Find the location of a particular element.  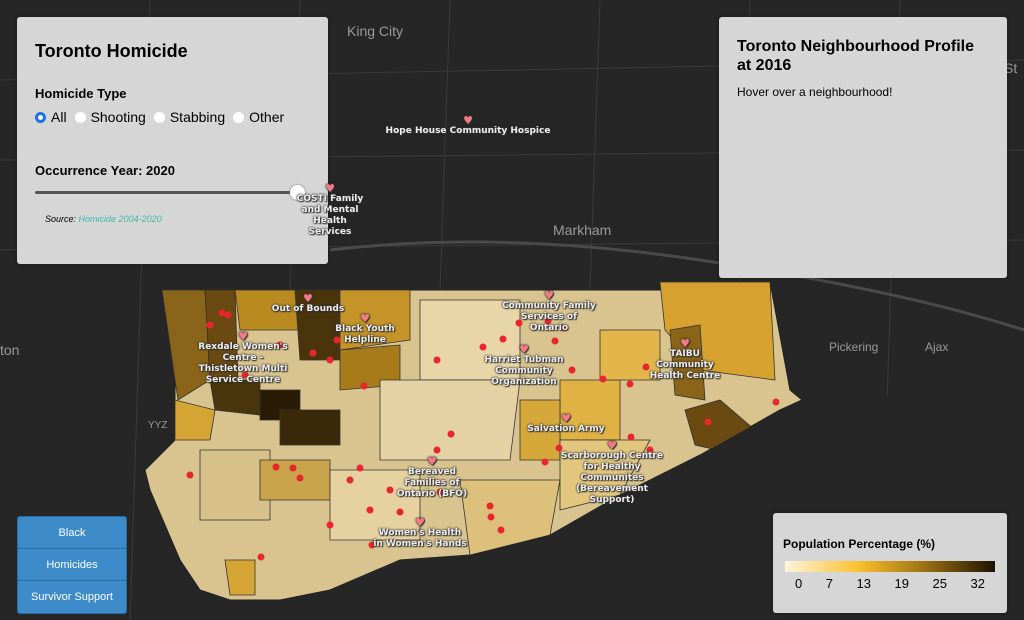

legend-ticks: 0 7 13 19 25 32 is located at coordinates (890, 583).